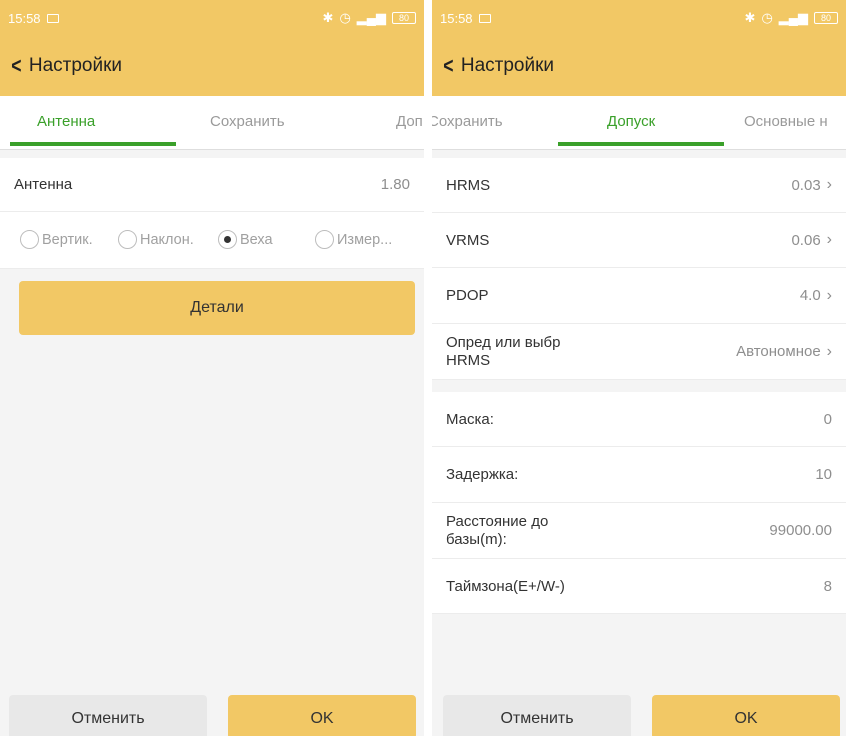  I want to click on timezone-row: Таймзона(E+/W-) 8, so click(639, 586).